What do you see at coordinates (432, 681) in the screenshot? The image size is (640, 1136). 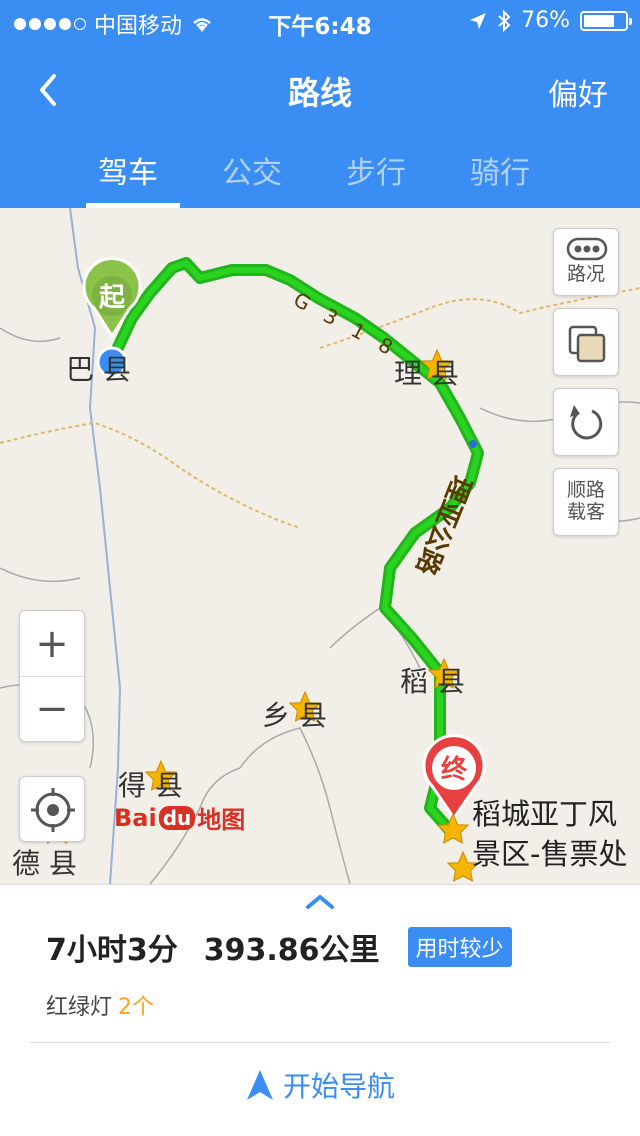 I see `place-daocheng: 稻 县` at bounding box center [432, 681].